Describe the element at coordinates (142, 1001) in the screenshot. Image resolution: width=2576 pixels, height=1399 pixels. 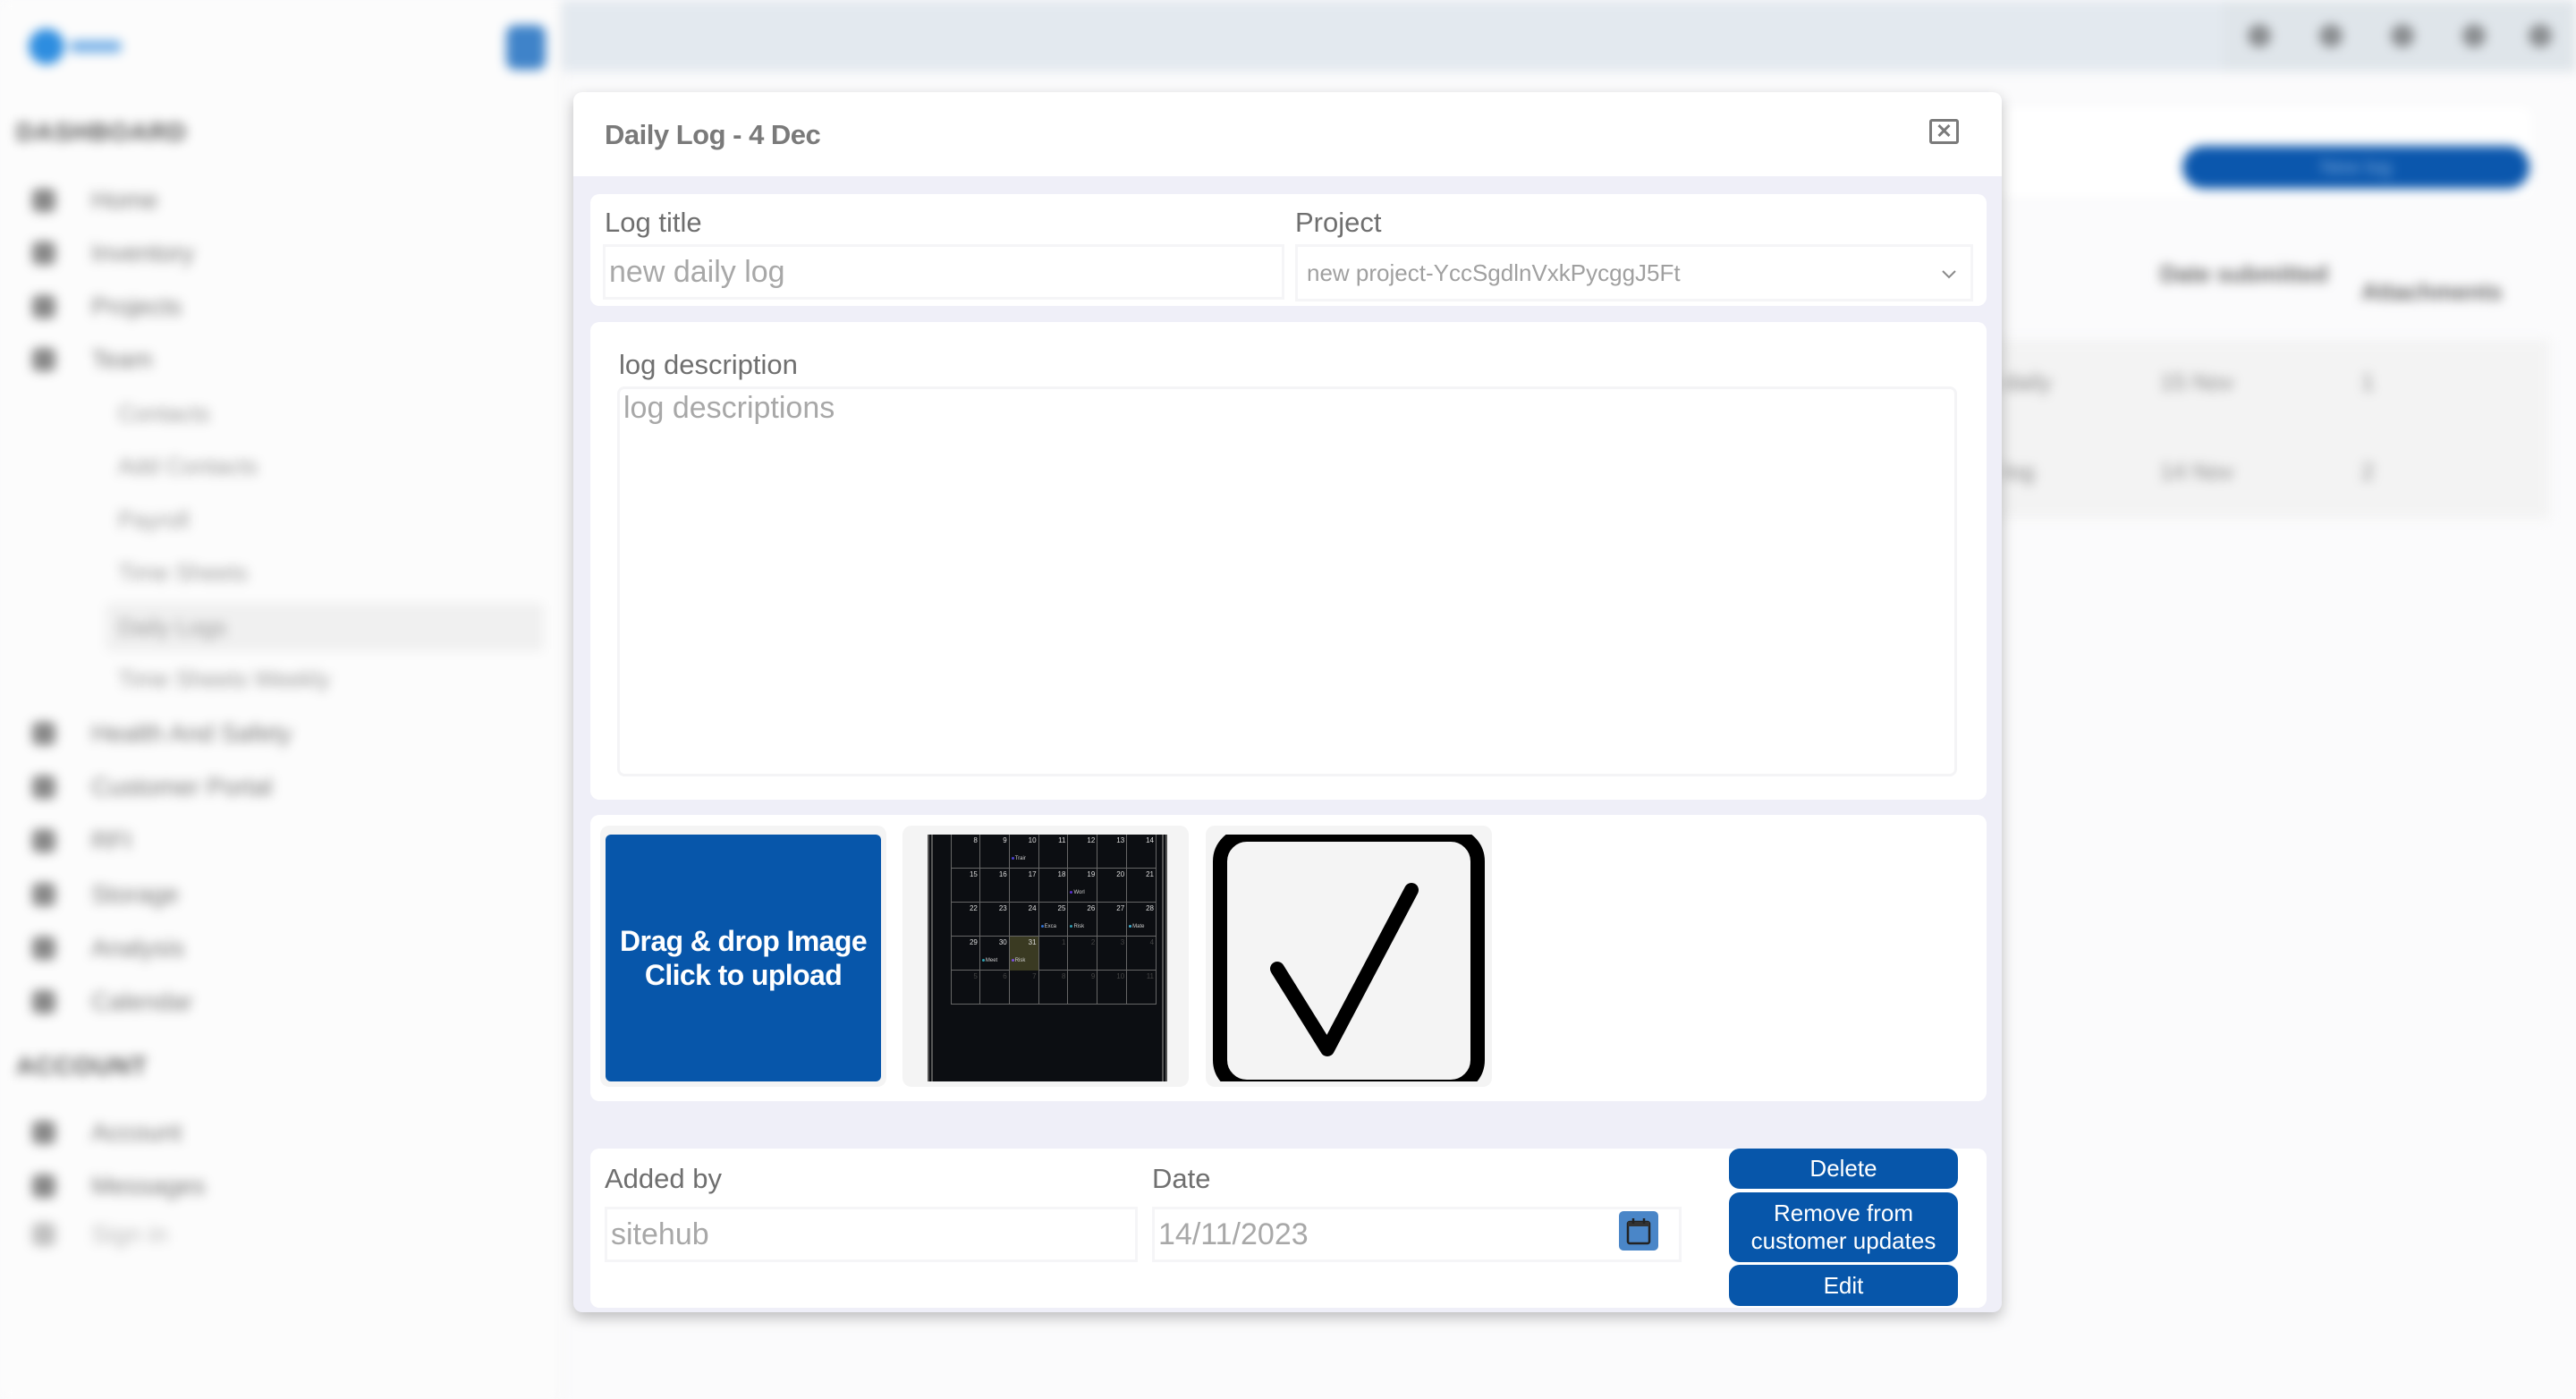
I see `sidebar-item-label: Calendar` at that location.